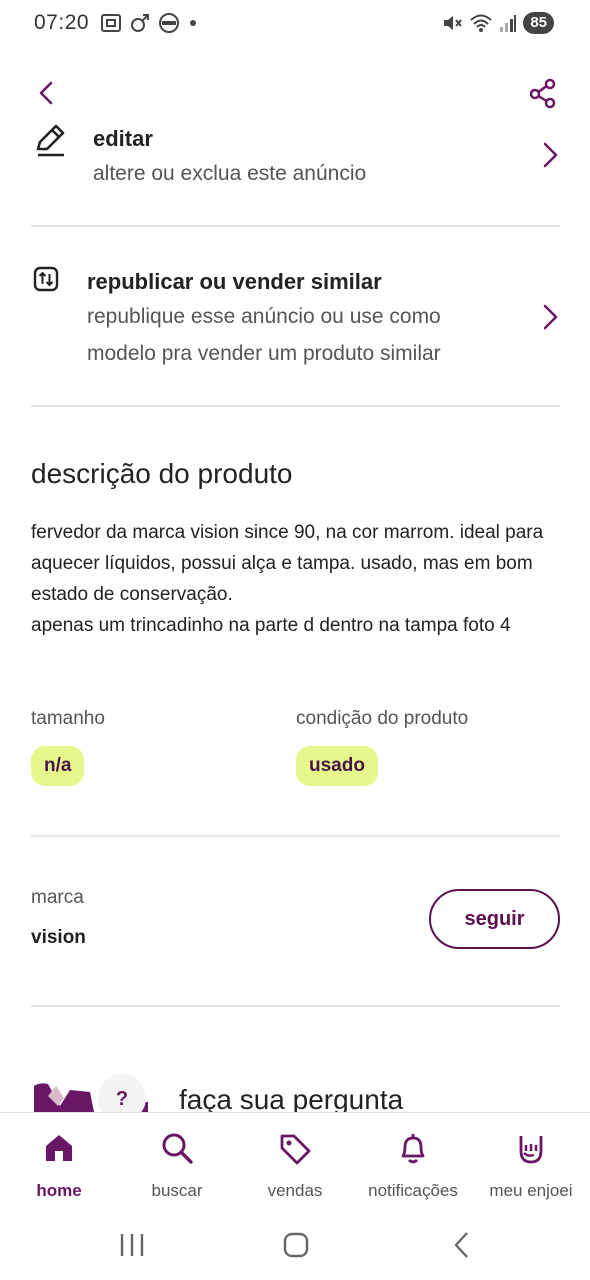 The width and height of the screenshot is (590, 1280). Describe the element at coordinates (453, 23) in the screenshot. I see `mute-icon` at that location.